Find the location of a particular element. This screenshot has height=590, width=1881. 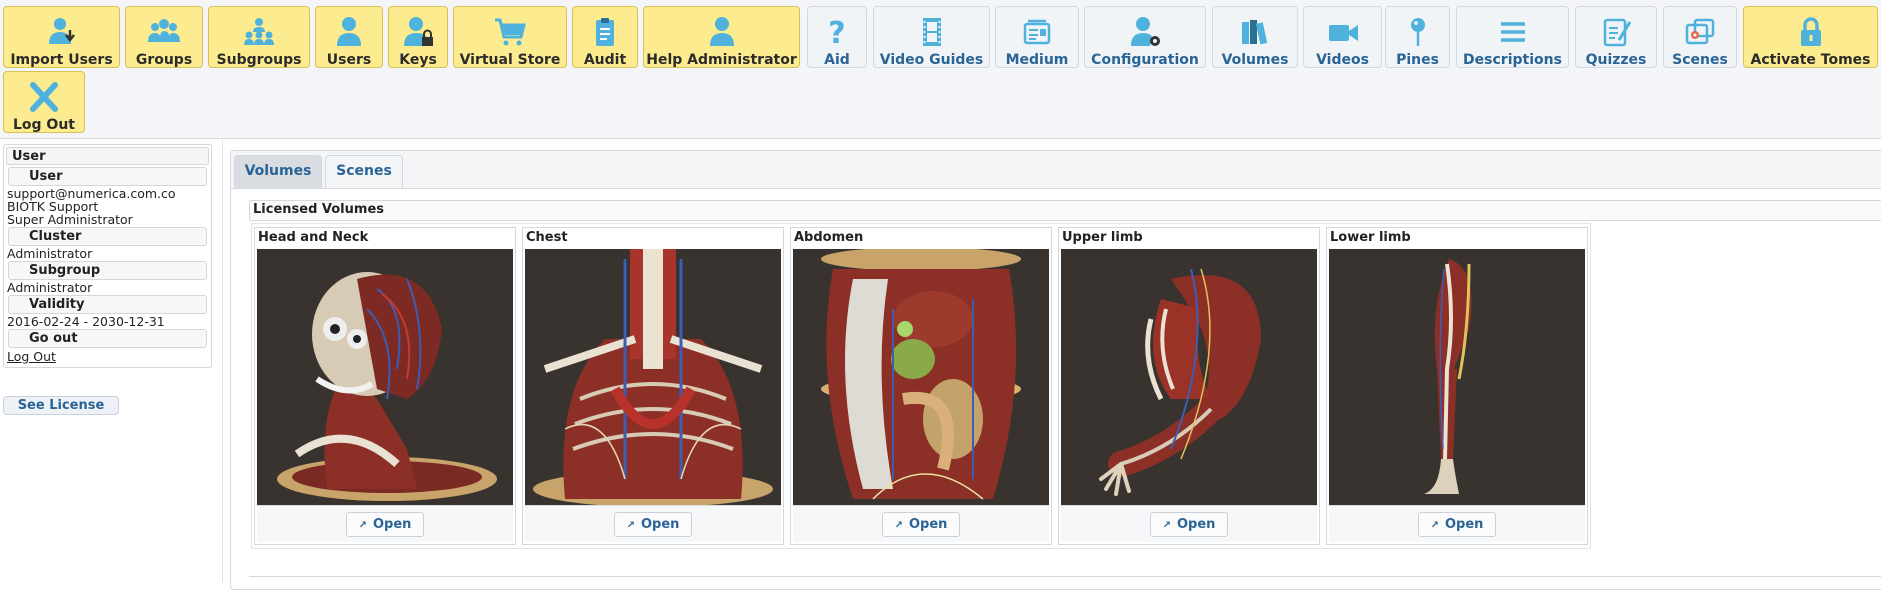

subgroups-icon is located at coordinates (259, 32).